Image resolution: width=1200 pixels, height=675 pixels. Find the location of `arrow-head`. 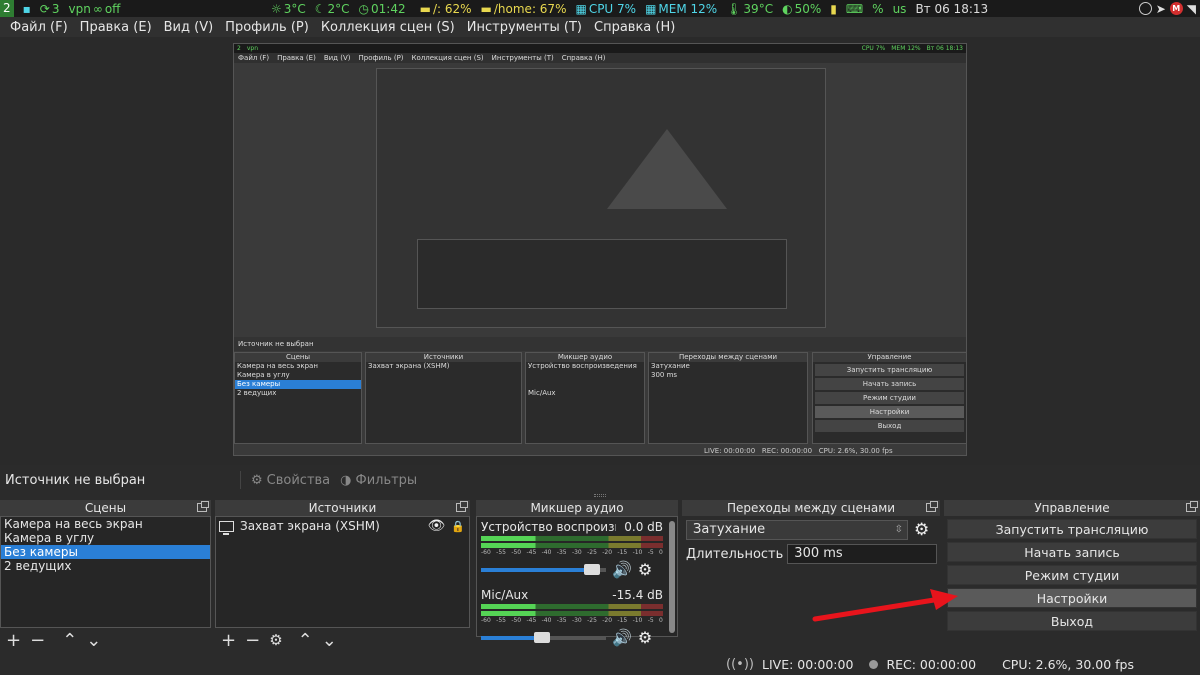

arrow-head is located at coordinates (944, 599).